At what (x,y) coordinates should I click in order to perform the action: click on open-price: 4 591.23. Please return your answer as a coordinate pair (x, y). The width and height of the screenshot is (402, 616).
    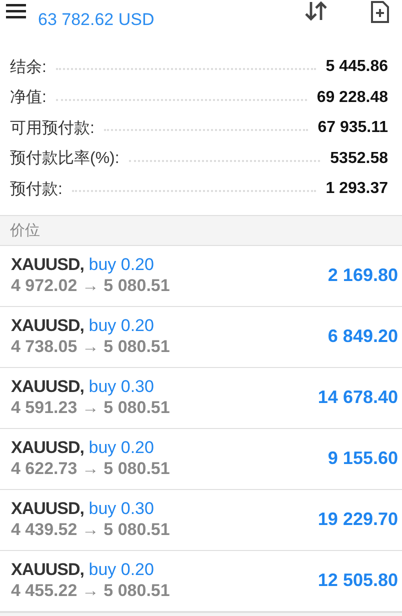
    Looking at the image, I should click on (44, 407).